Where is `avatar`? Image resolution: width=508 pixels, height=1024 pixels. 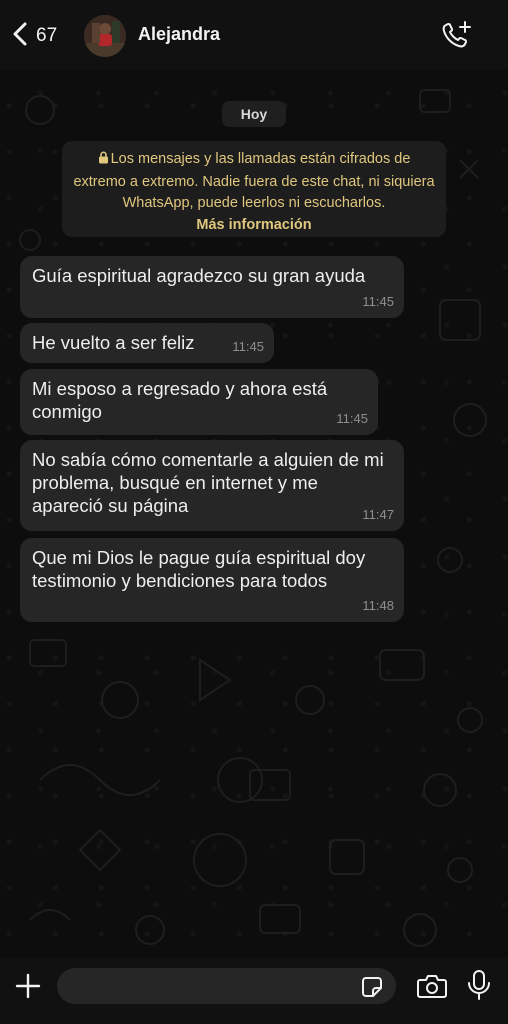 avatar is located at coordinates (105, 36).